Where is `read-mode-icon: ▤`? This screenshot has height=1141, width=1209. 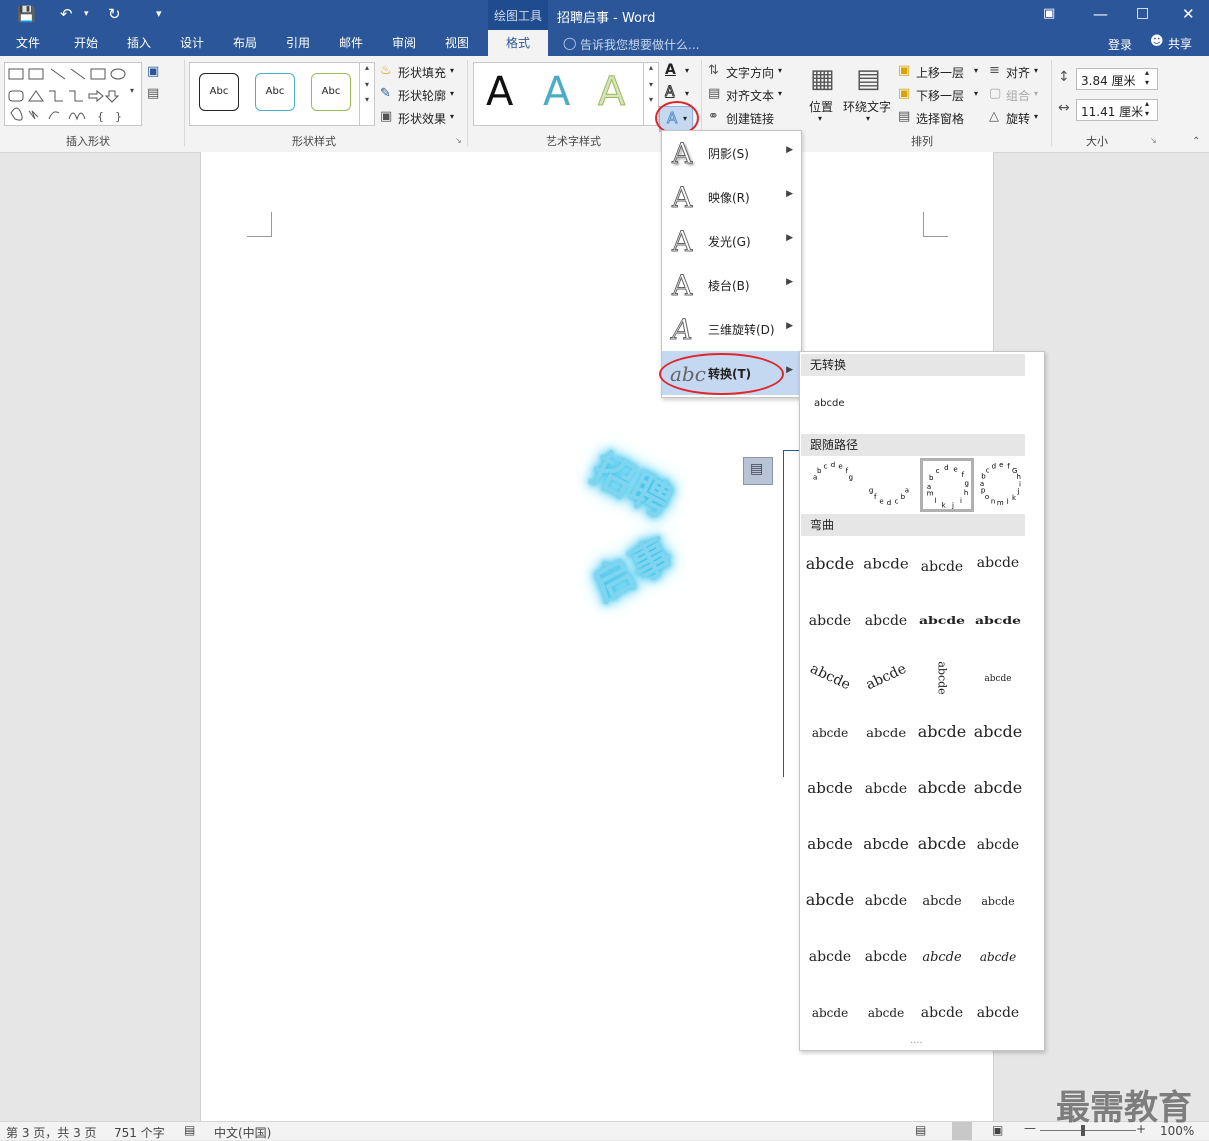
read-mode-icon: ▤ is located at coordinates (920, 1130).